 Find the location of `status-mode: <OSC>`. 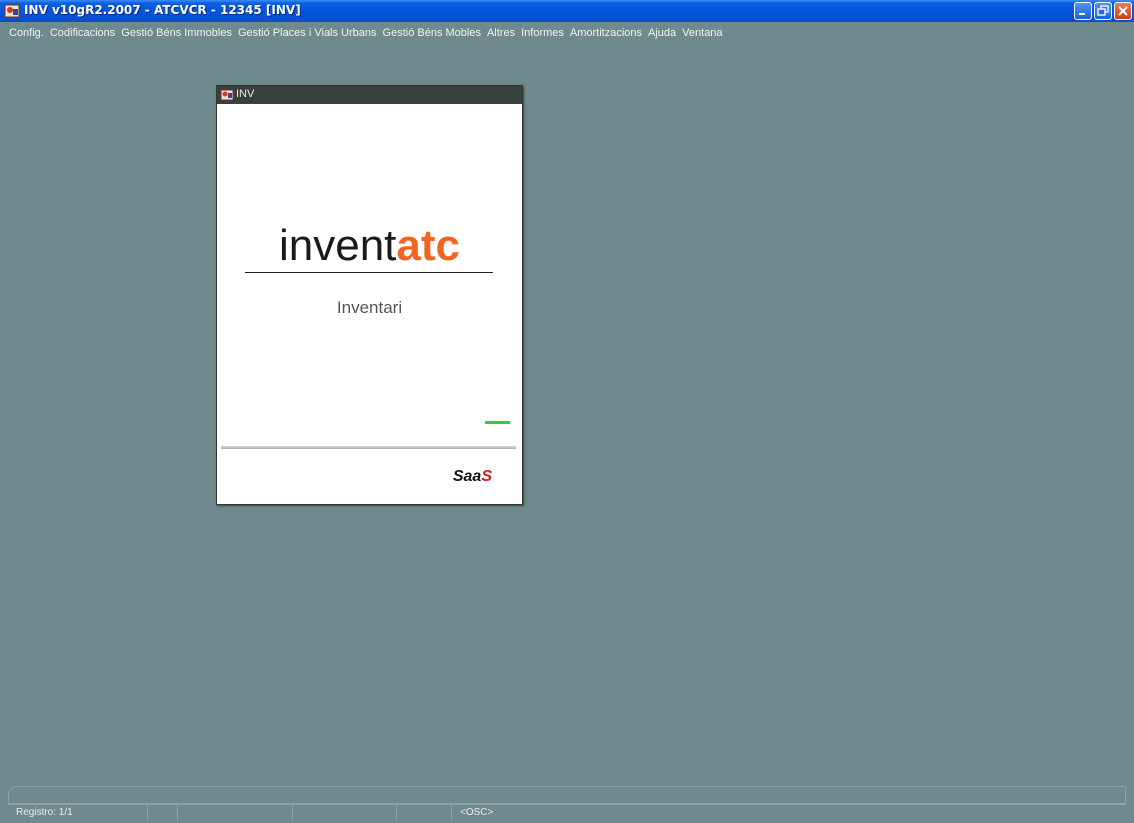

status-mode: <OSC> is located at coordinates (477, 812).